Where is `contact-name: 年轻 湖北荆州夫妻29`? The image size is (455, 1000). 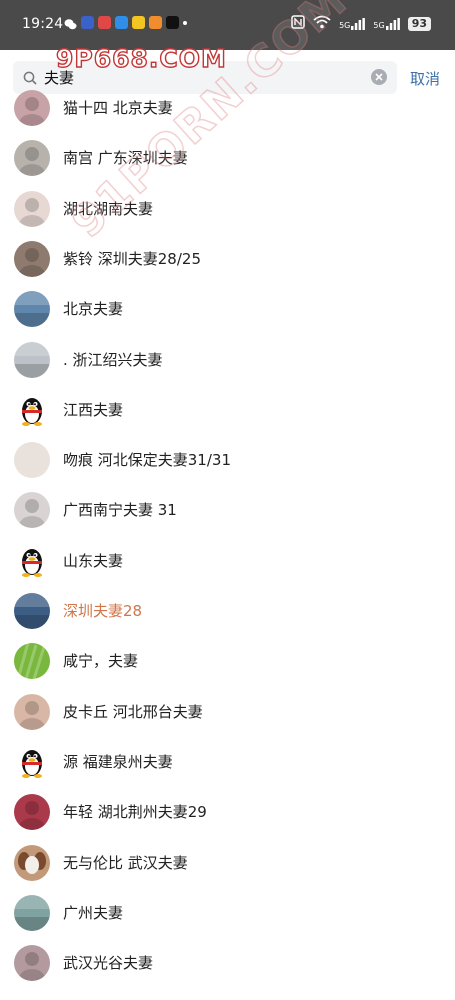
contact-name: 年轻 湖北荆州夫妻29 is located at coordinates (135, 812).